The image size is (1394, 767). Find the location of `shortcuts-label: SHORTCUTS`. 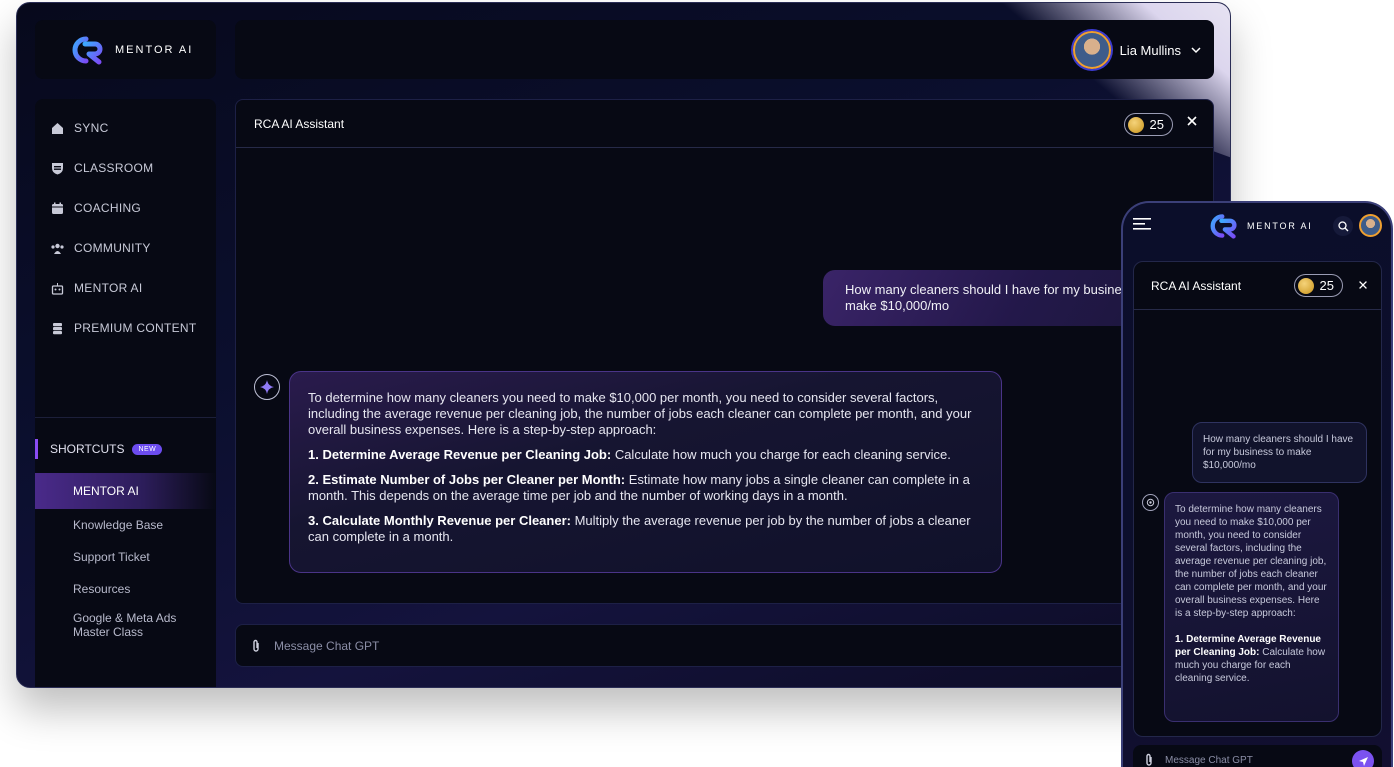

shortcuts-label: SHORTCUTS is located at coordinates (87, 449).